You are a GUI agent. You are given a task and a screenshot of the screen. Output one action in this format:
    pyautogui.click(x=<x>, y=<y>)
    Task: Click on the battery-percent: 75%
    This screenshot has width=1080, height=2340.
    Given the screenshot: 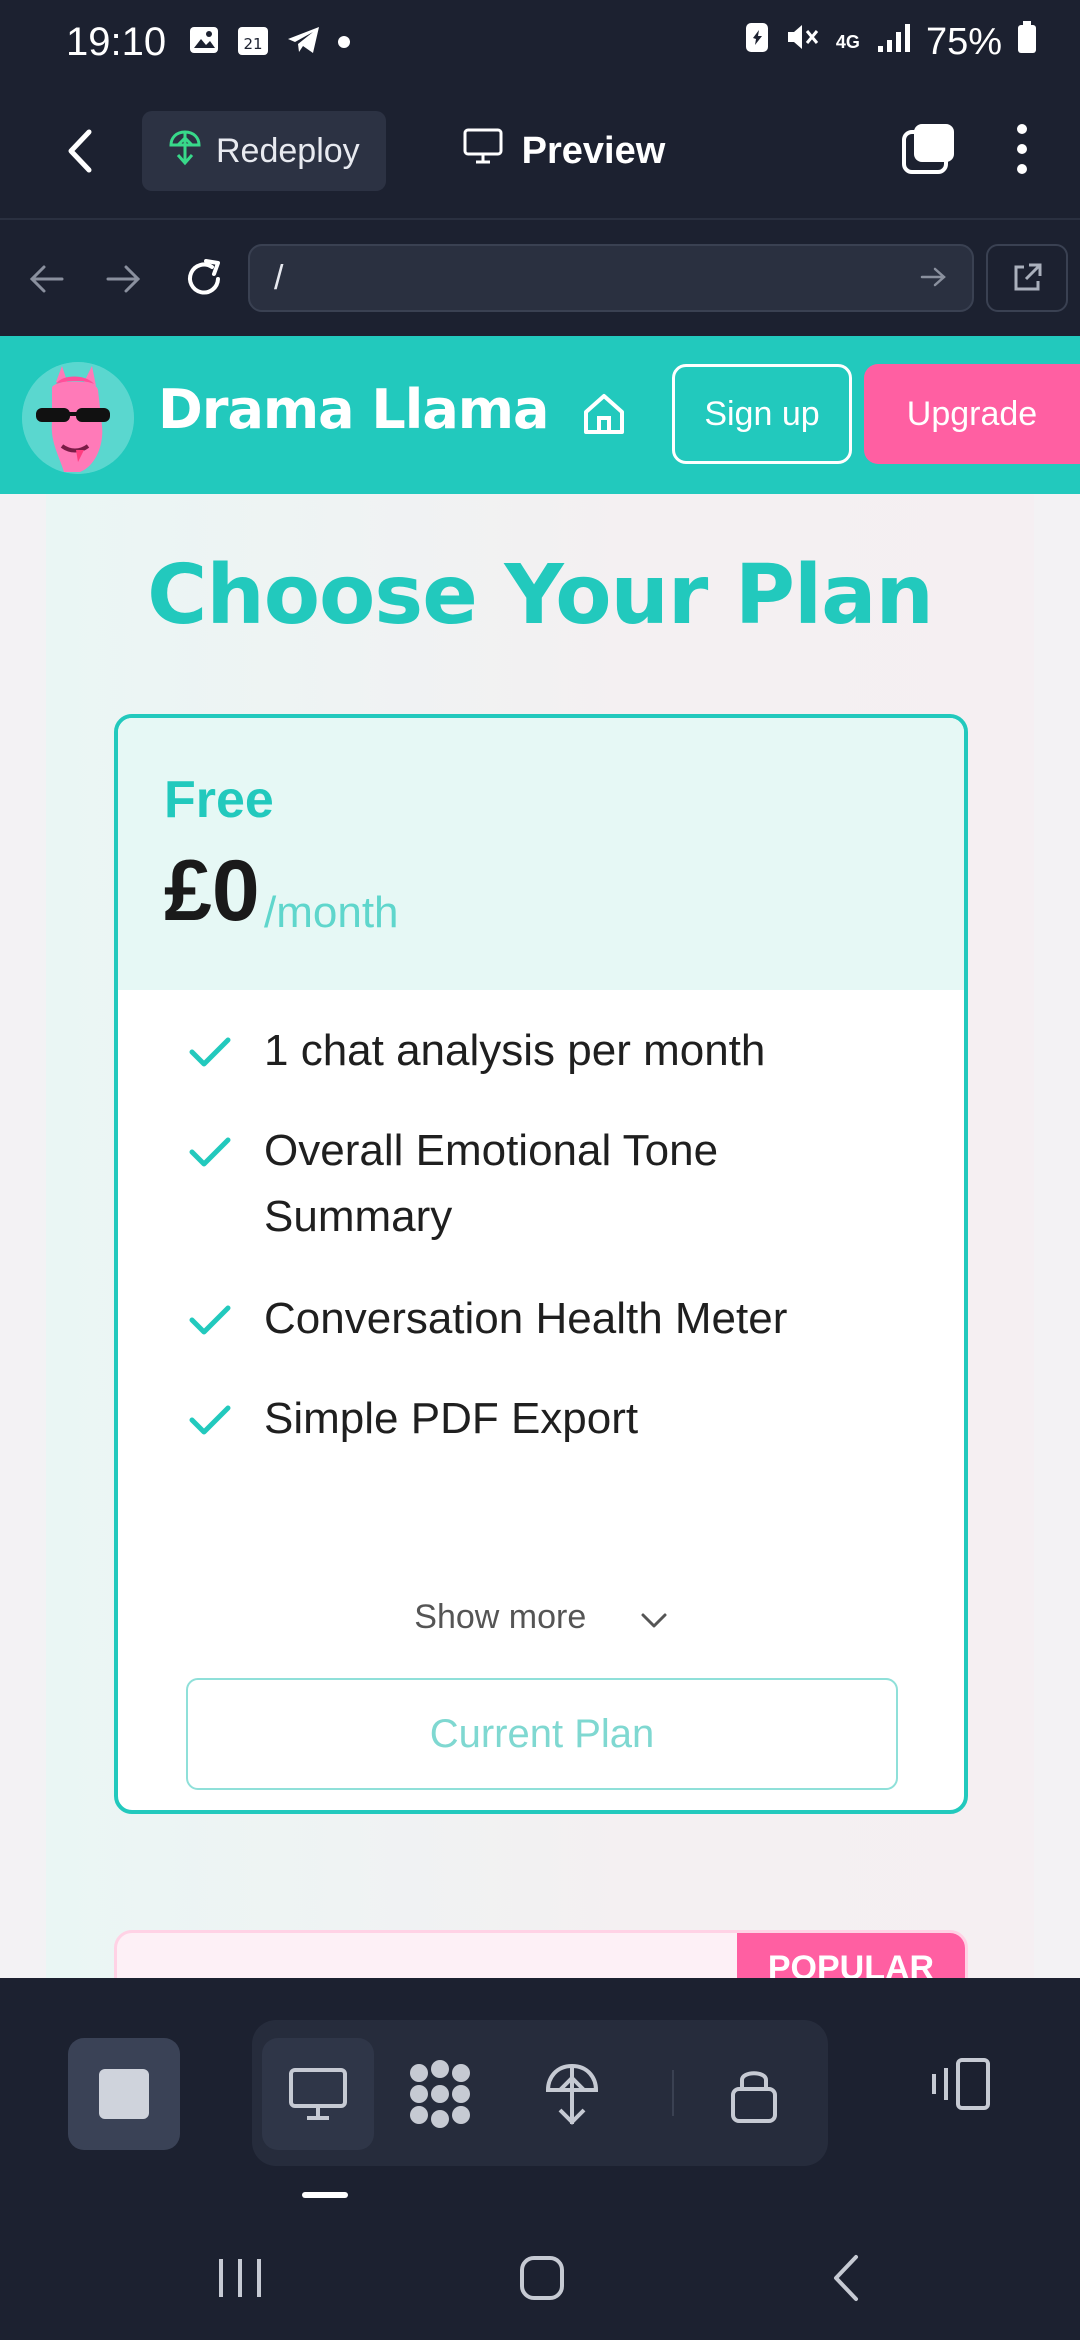 What is the action you would take?
    pyautogui.click(x=963, y=41)
    